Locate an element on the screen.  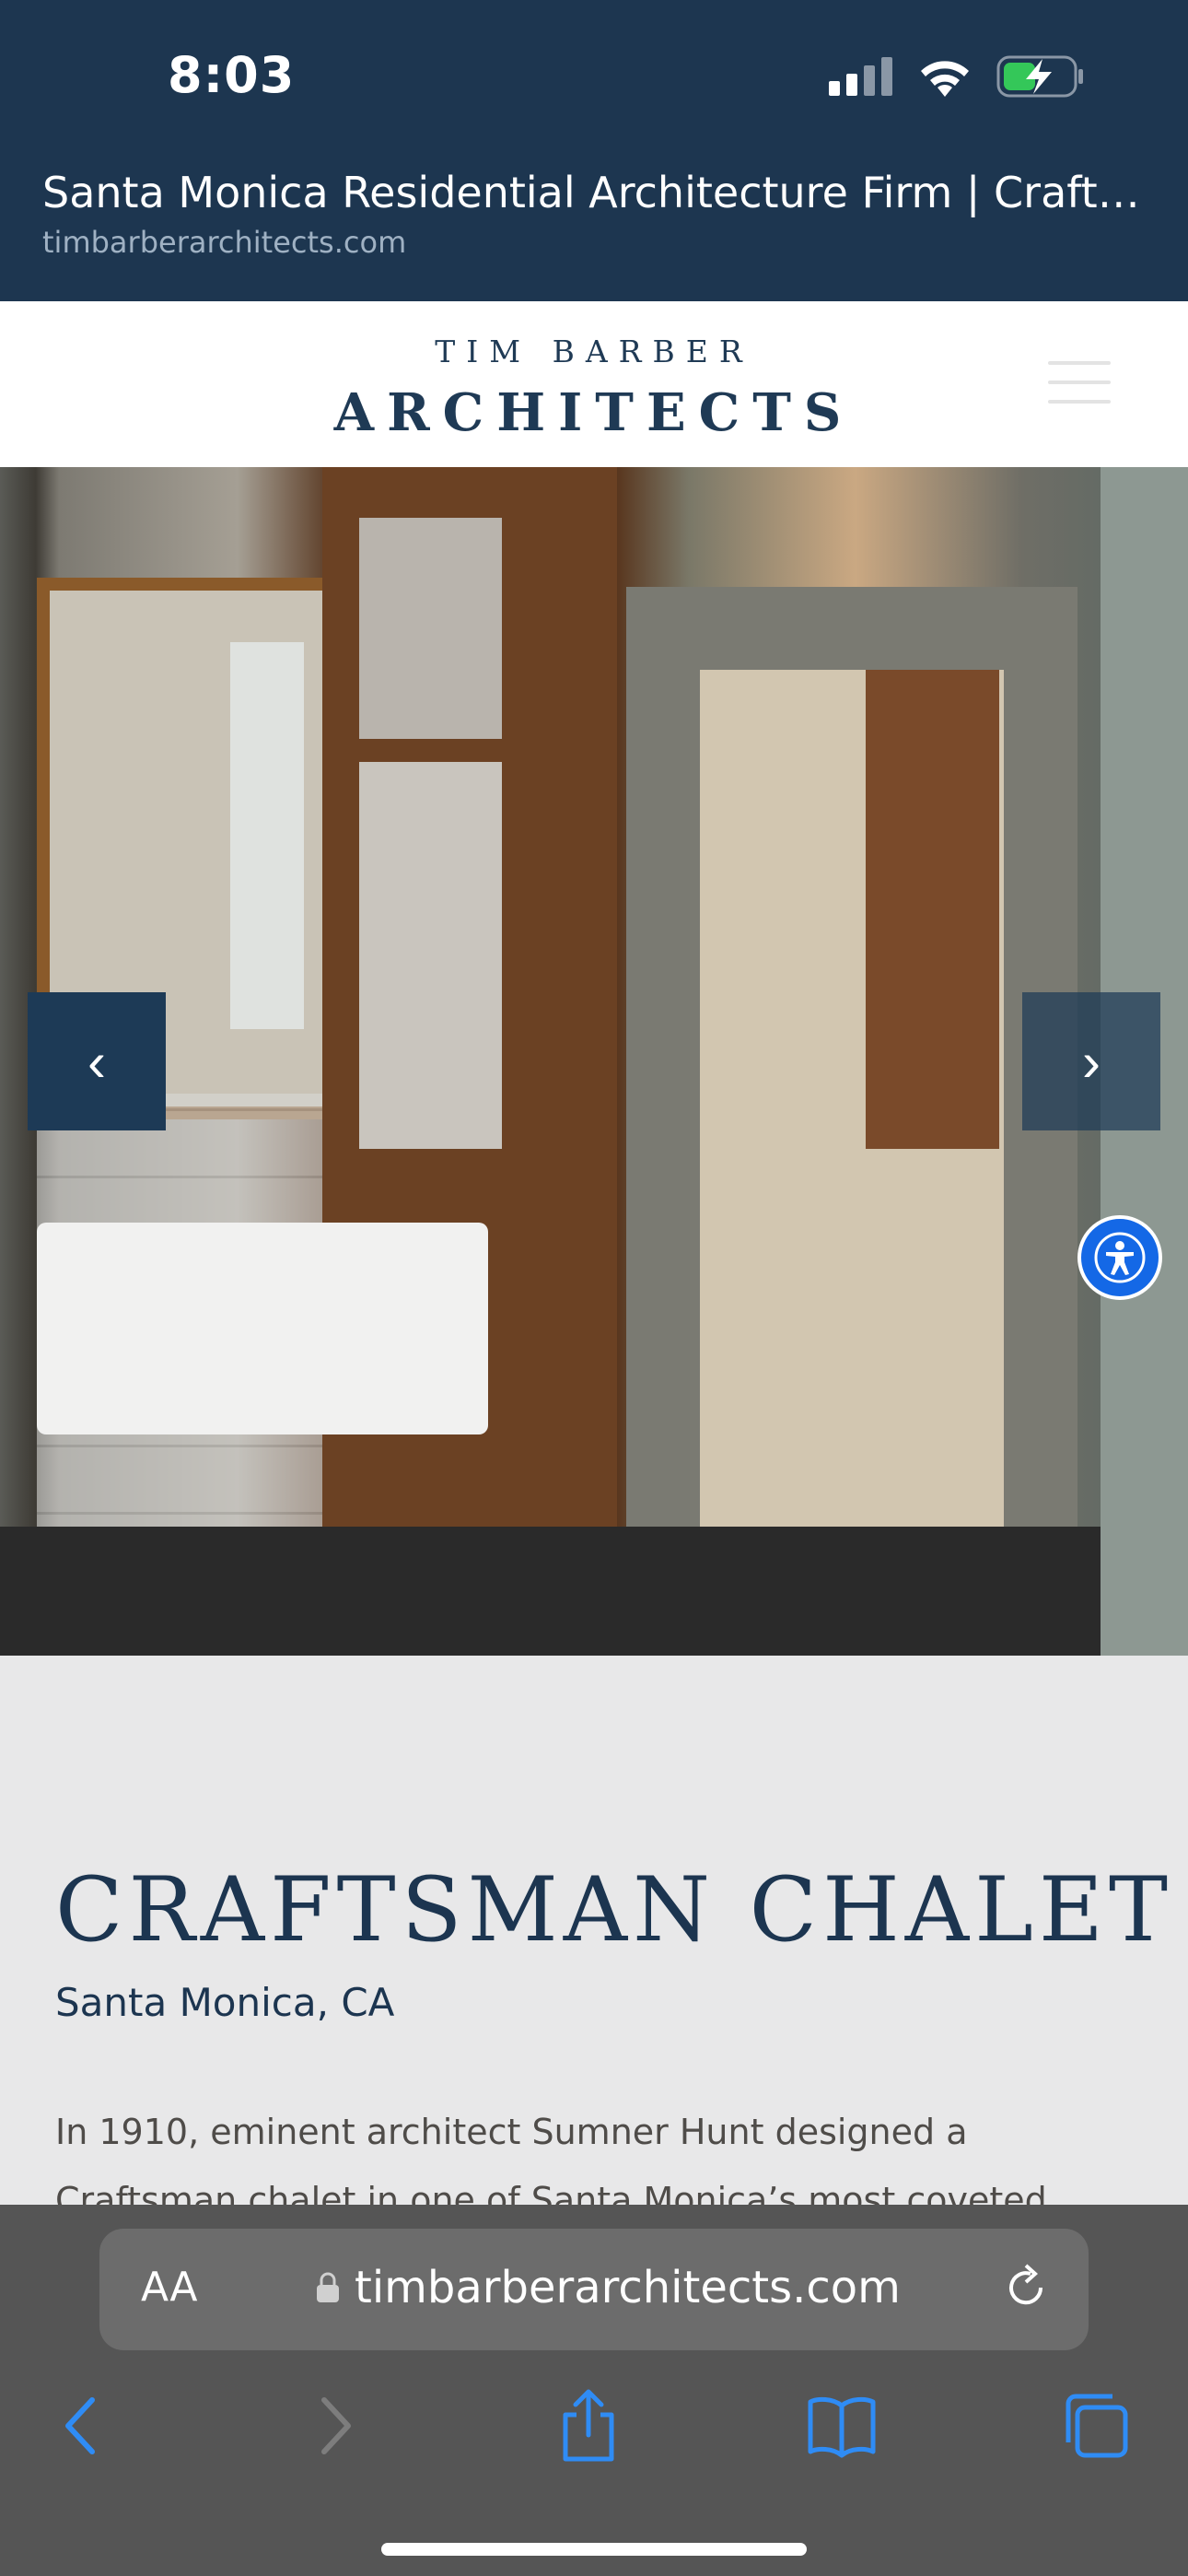
reload-button is located at coordinates (1026, 2290).